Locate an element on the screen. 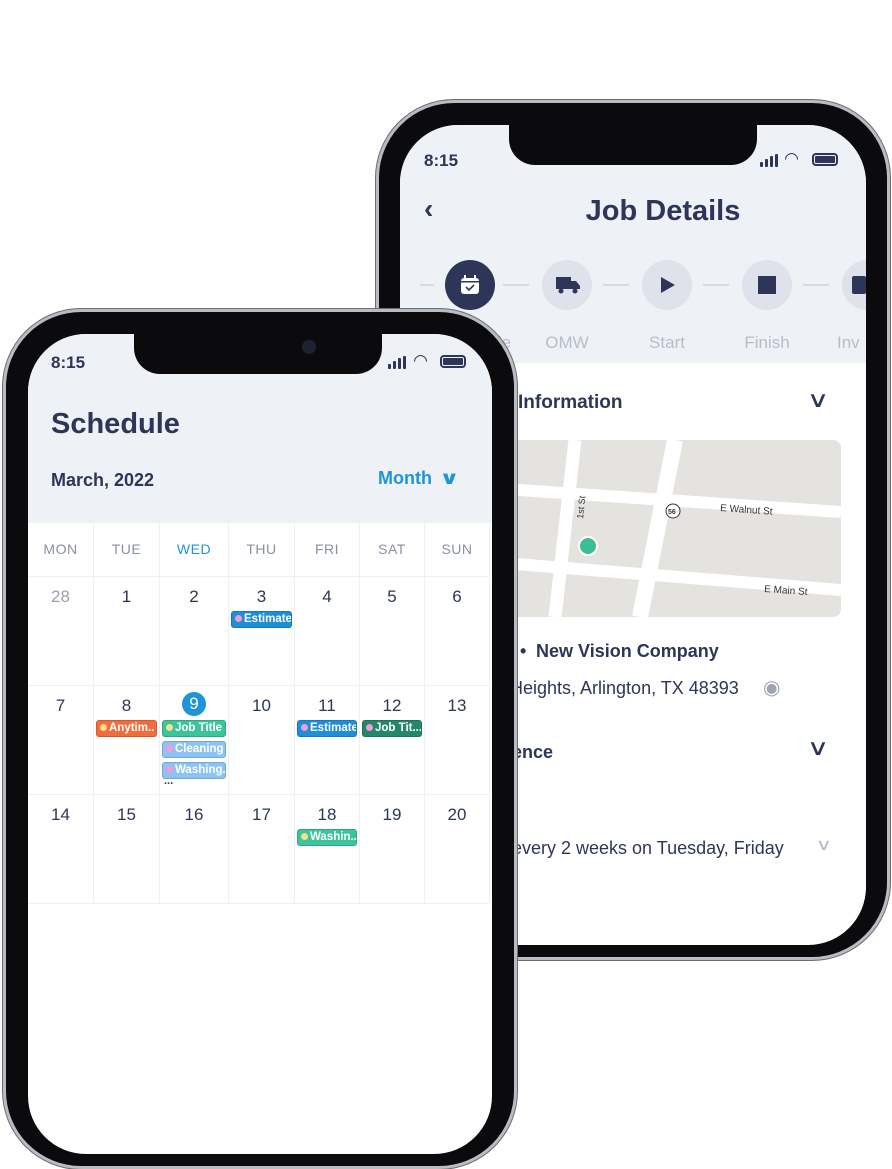  weekday-label: THU is located at coordinates (261, 549).